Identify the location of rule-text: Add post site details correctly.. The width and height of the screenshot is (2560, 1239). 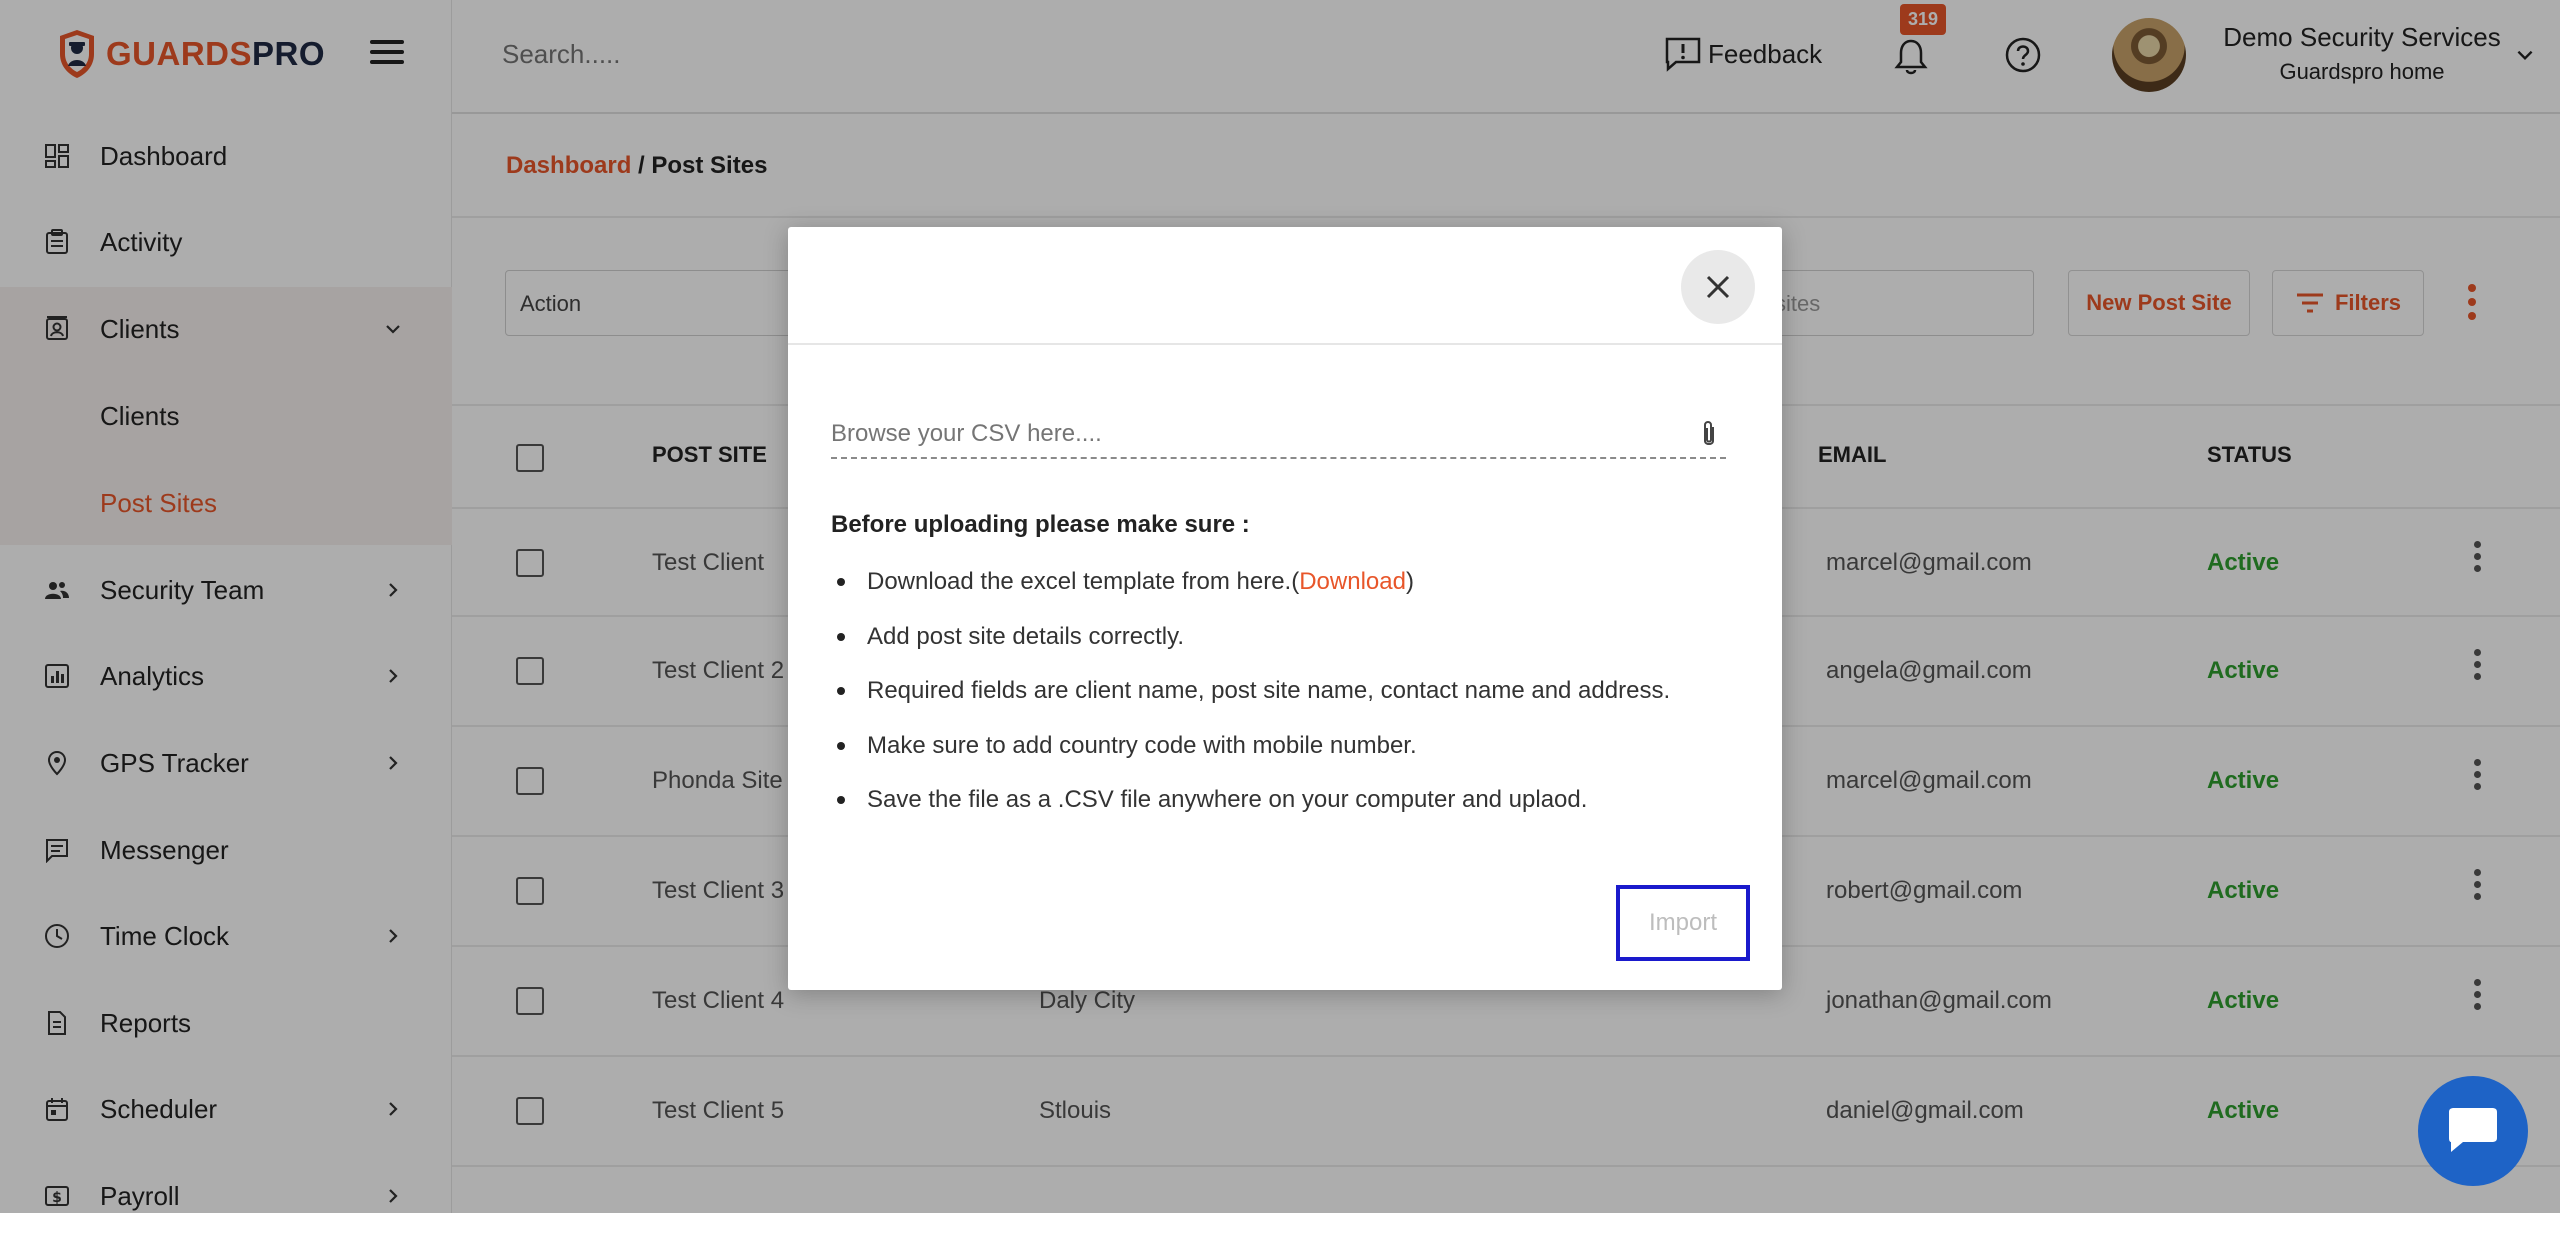
(1026, 636).